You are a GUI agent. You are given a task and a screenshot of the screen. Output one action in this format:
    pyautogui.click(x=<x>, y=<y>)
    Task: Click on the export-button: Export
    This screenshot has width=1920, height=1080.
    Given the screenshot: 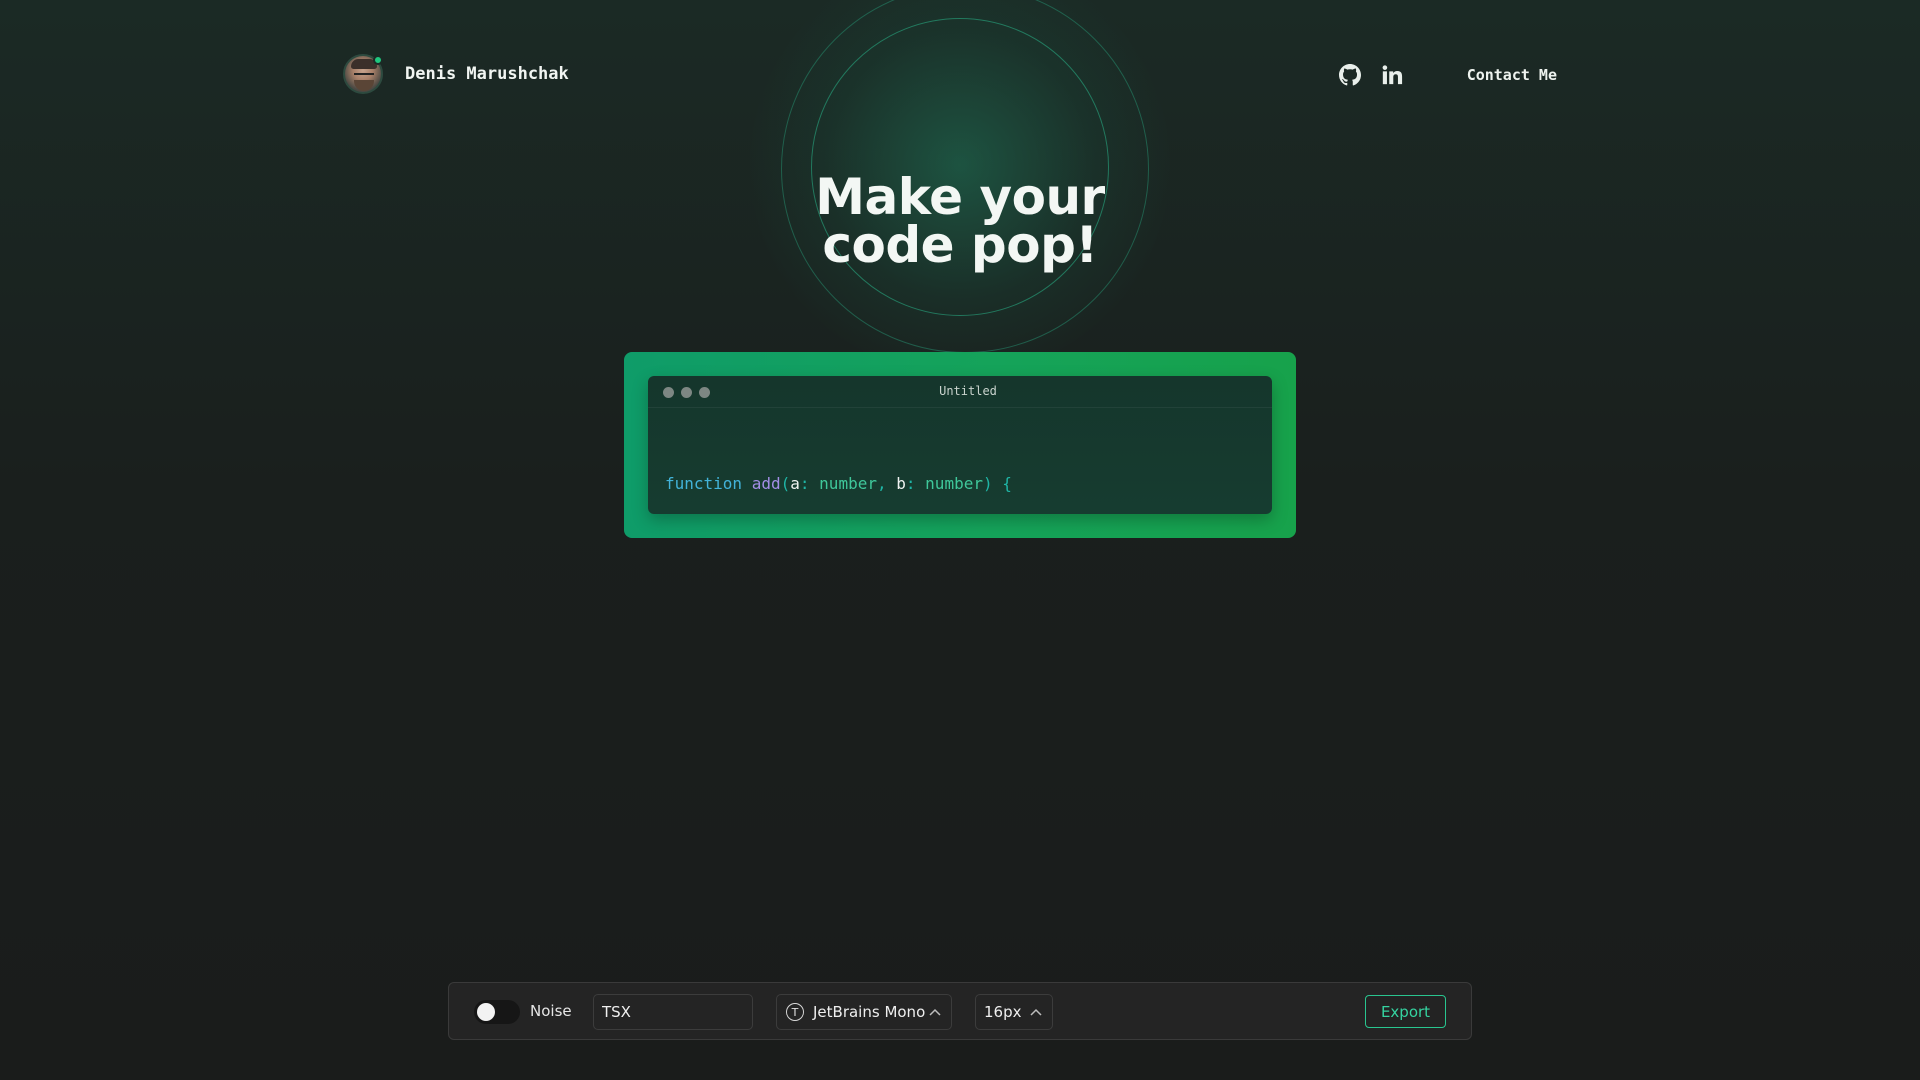 What is the action you would take?
    pyautogui.click(x=1405, y=1011)
    